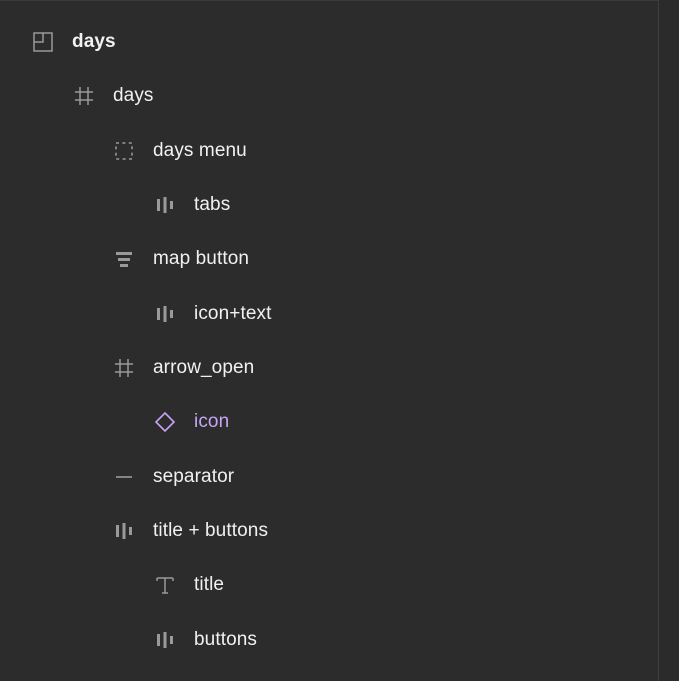 The height and width of the screenshot is (681, 679). Describe the element at coordinates (201, 258) in the screenshot. I see `layer-label: map button` at that location.